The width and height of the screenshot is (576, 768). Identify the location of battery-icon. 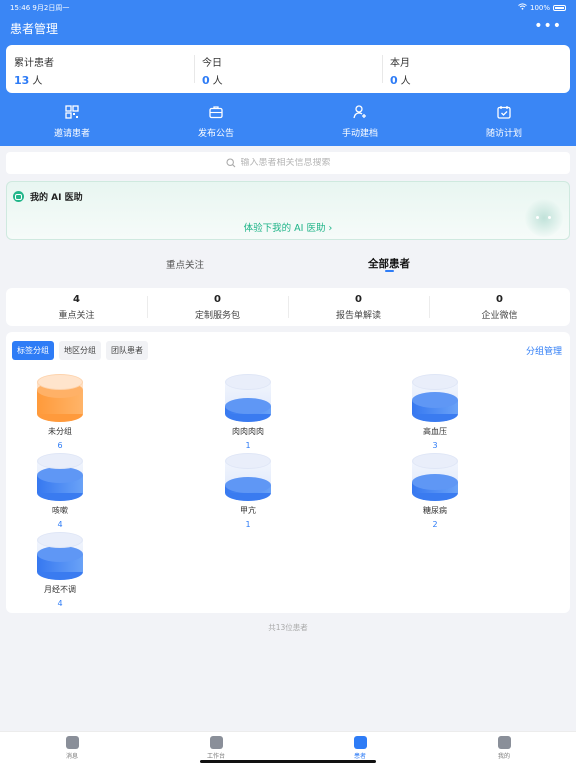
(559, 7).